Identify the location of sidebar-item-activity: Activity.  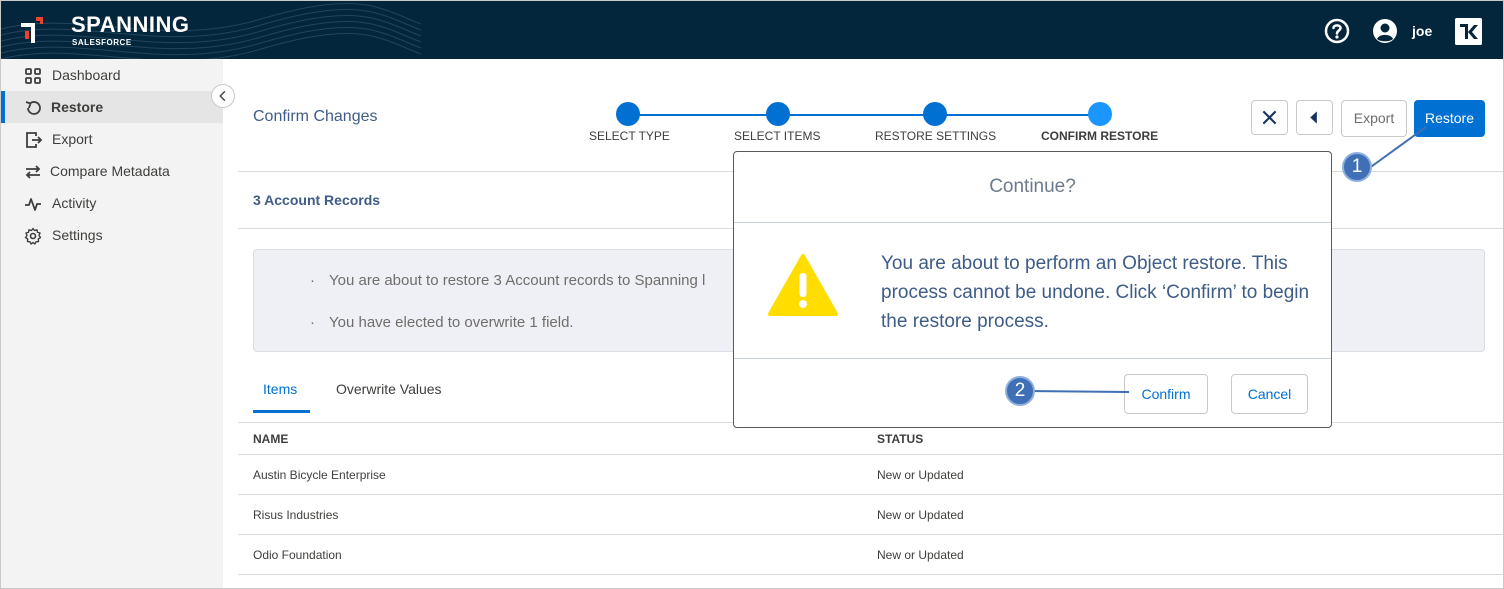
(112, 203).